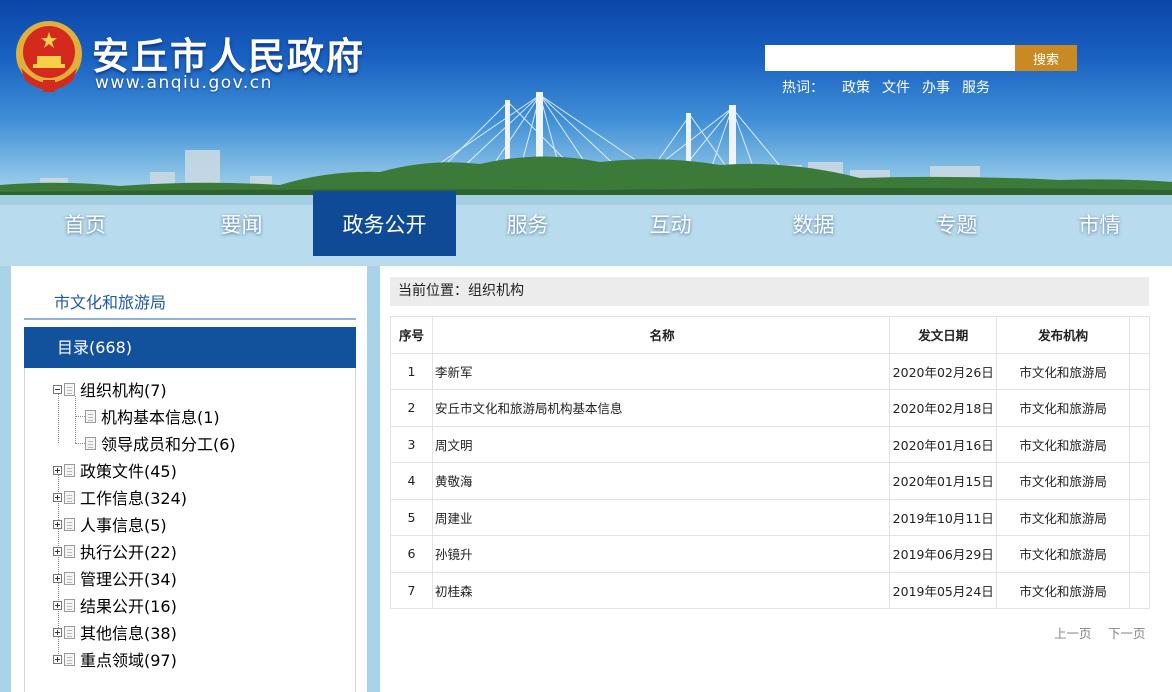  What do you see at coordinates (128, 579) in the screenshot?
I see `tree-item-label: 管理公开(34)` at bounding box center [128, 579].